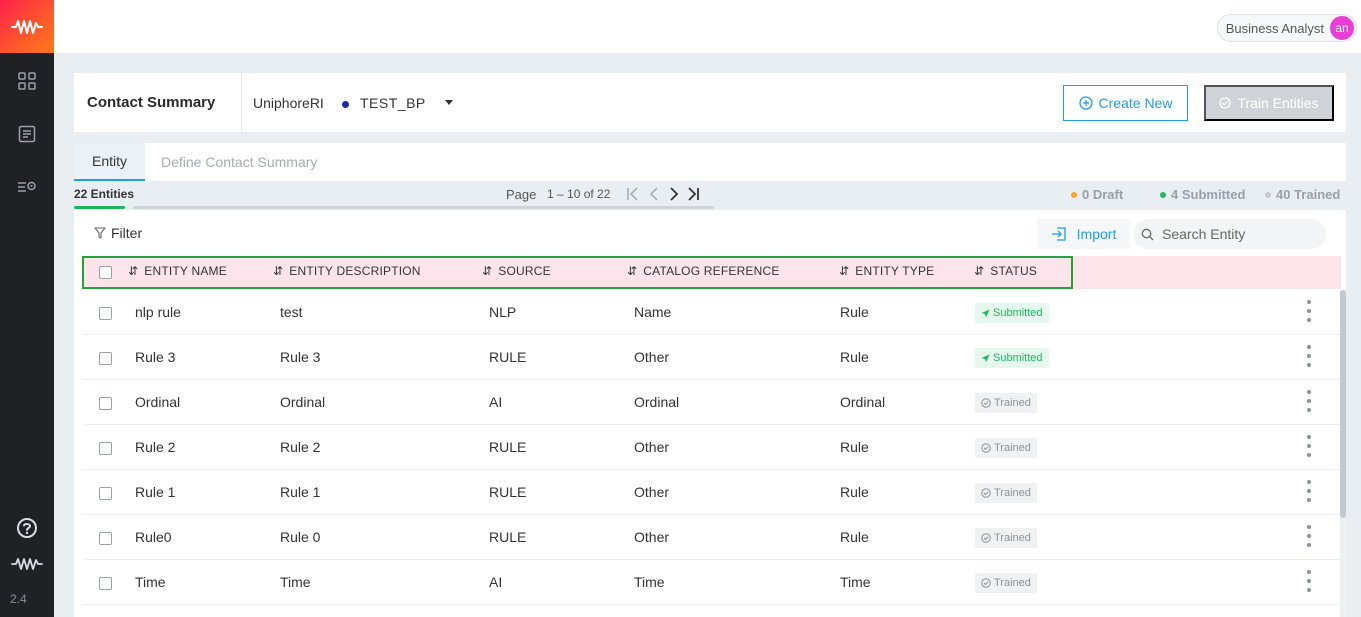  What do you see at coordinates (300, 357) in the screenshot?
I see `cell-entity-description: Rule 3` at bounding box center [300, 357].